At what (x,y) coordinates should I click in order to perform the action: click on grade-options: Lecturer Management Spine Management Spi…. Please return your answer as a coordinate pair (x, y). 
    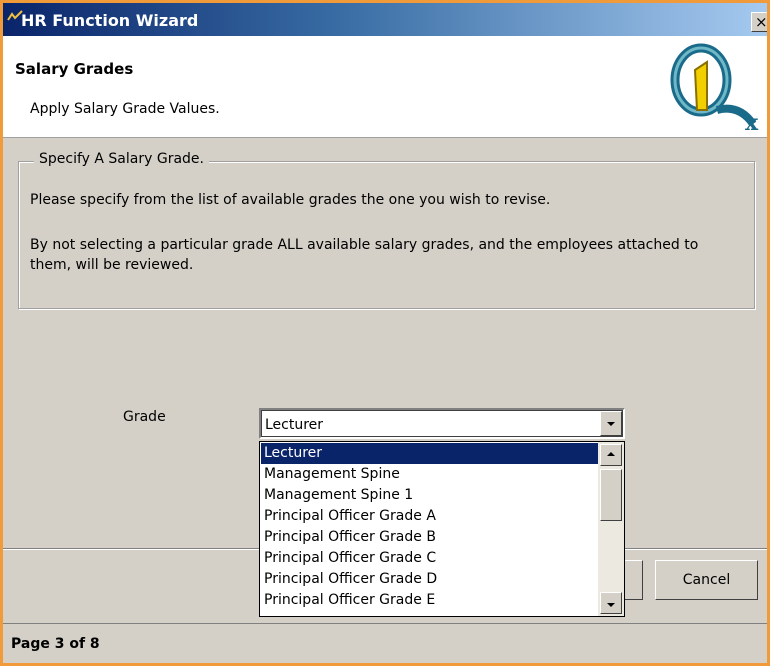
    Looking at the image, I should click on (429, 527).